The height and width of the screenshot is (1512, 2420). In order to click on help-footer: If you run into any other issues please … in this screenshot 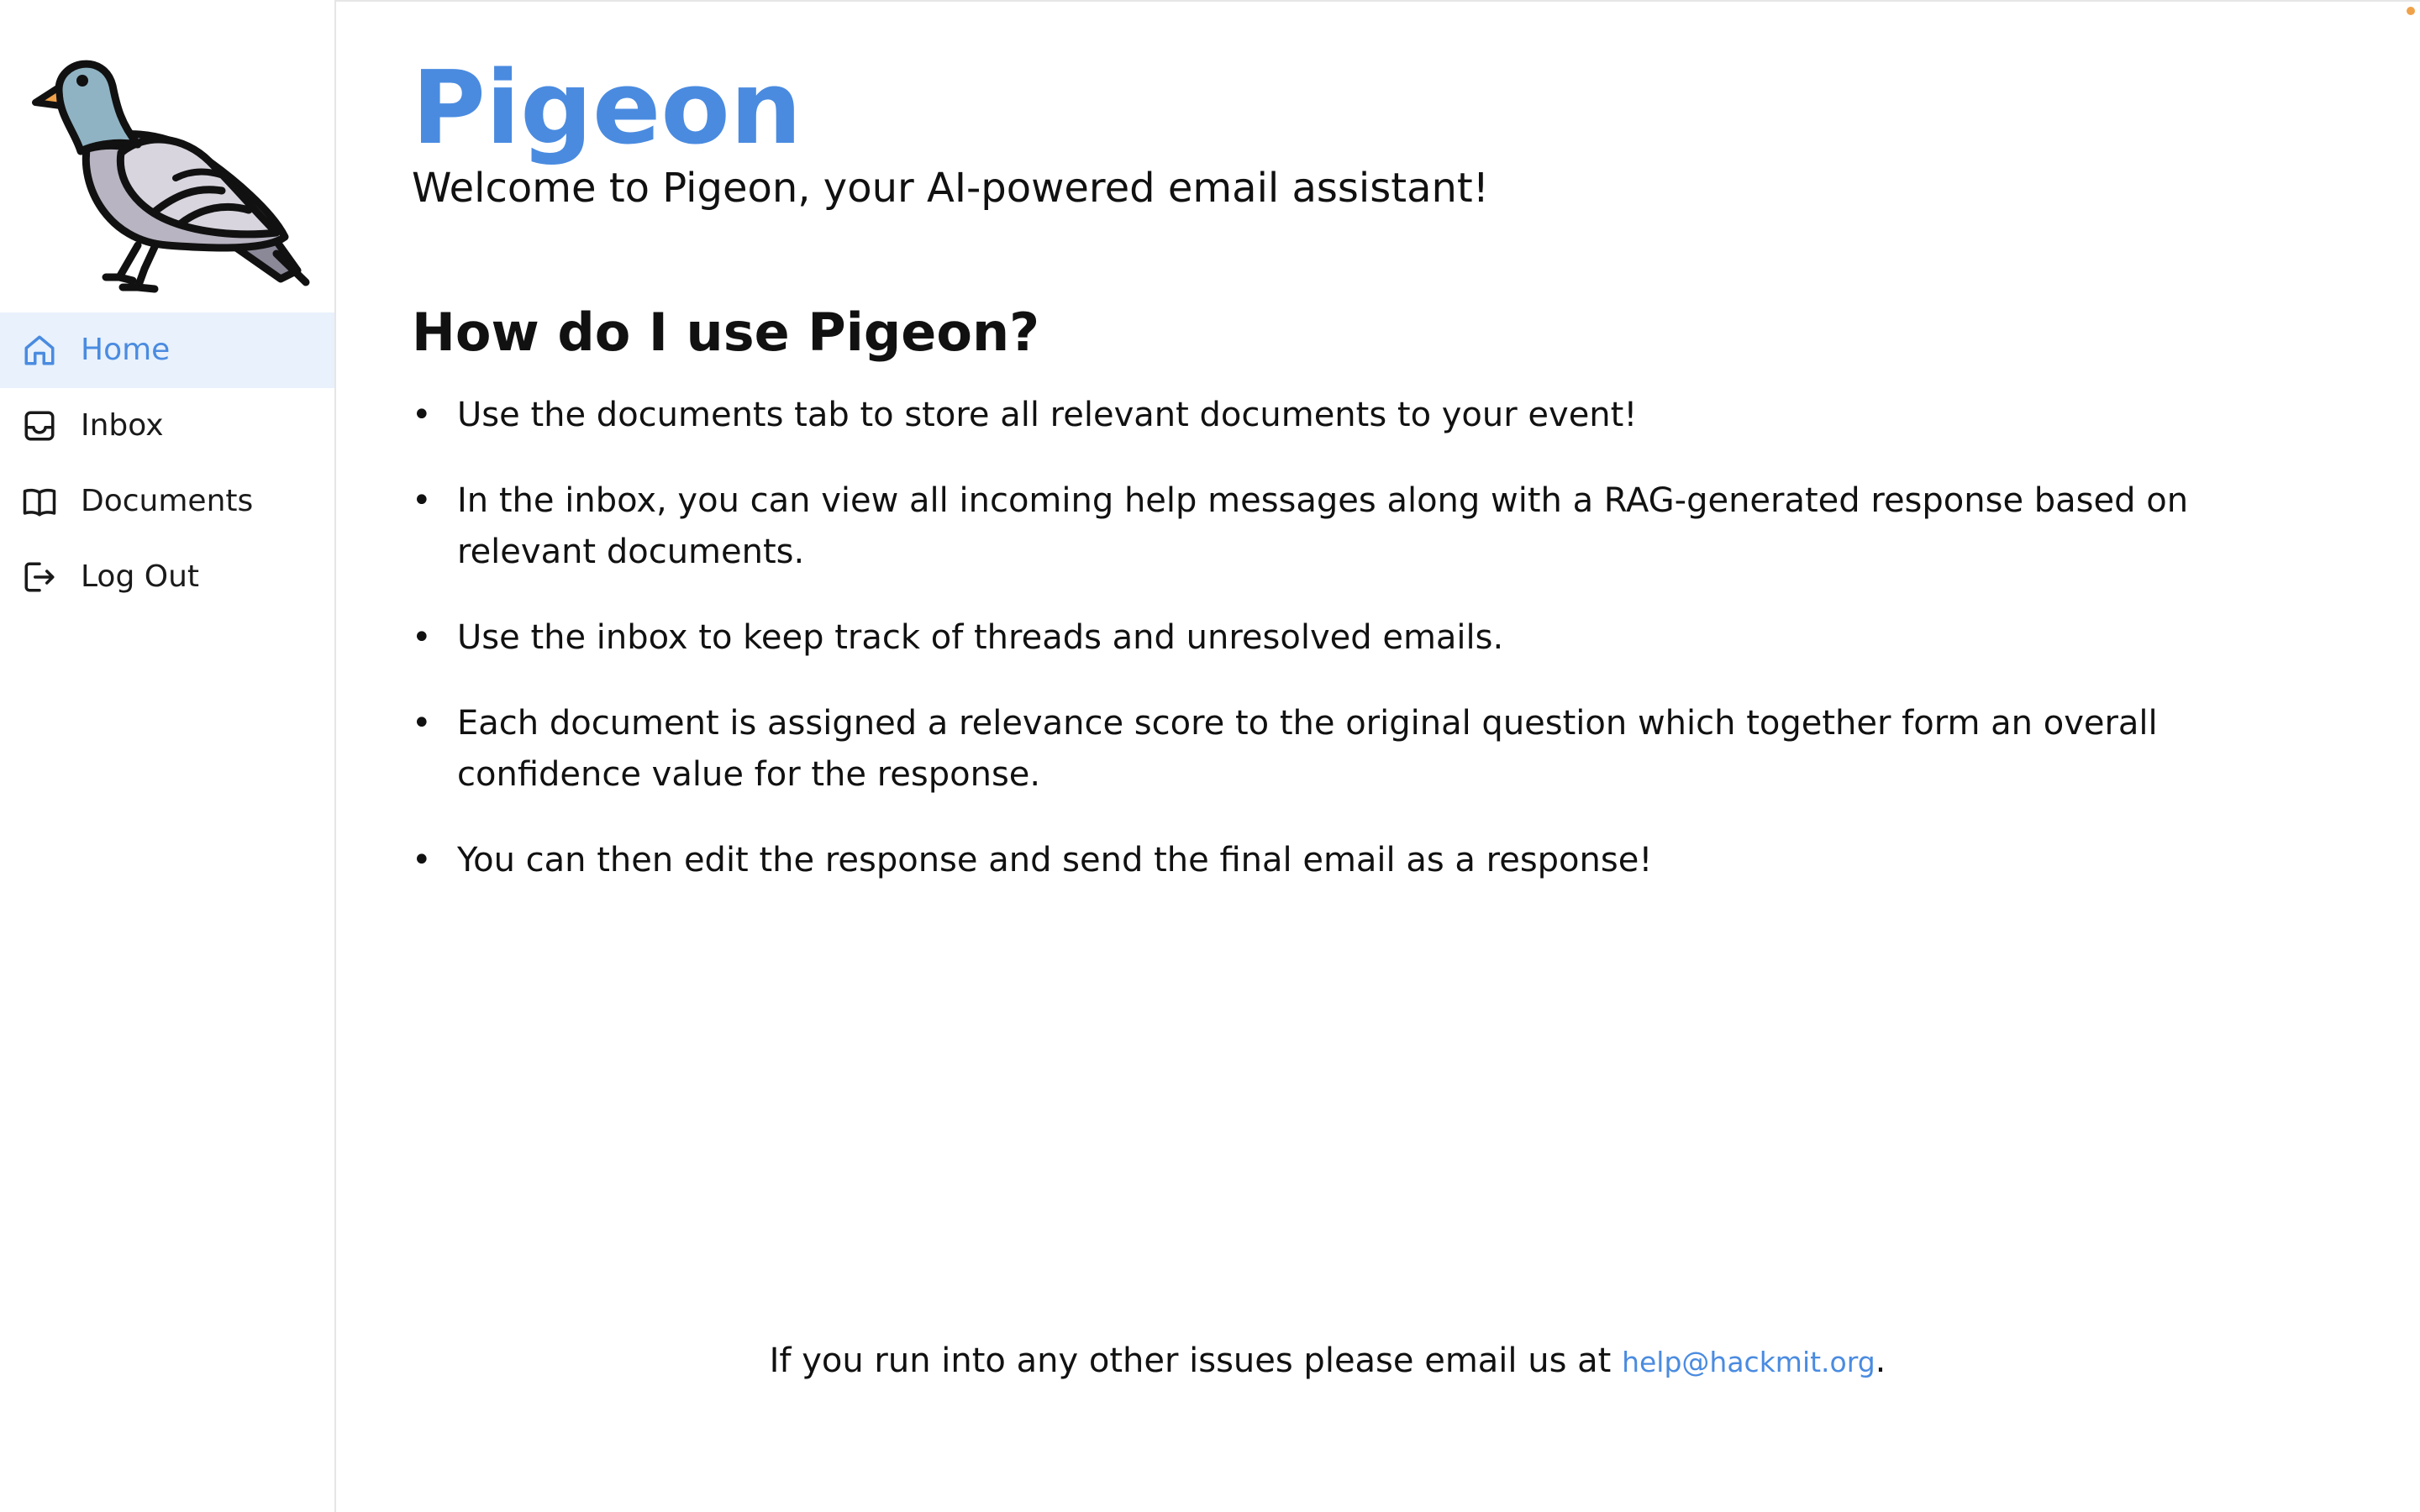, I will do `click(1328, 1361)`.